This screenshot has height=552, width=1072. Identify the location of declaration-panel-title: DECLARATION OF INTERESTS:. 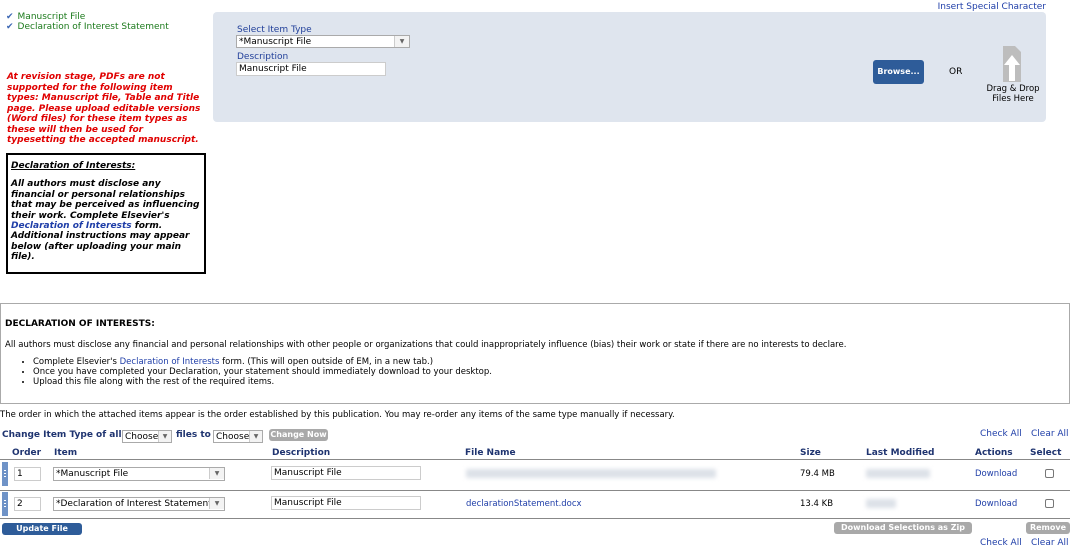
(80, 324).